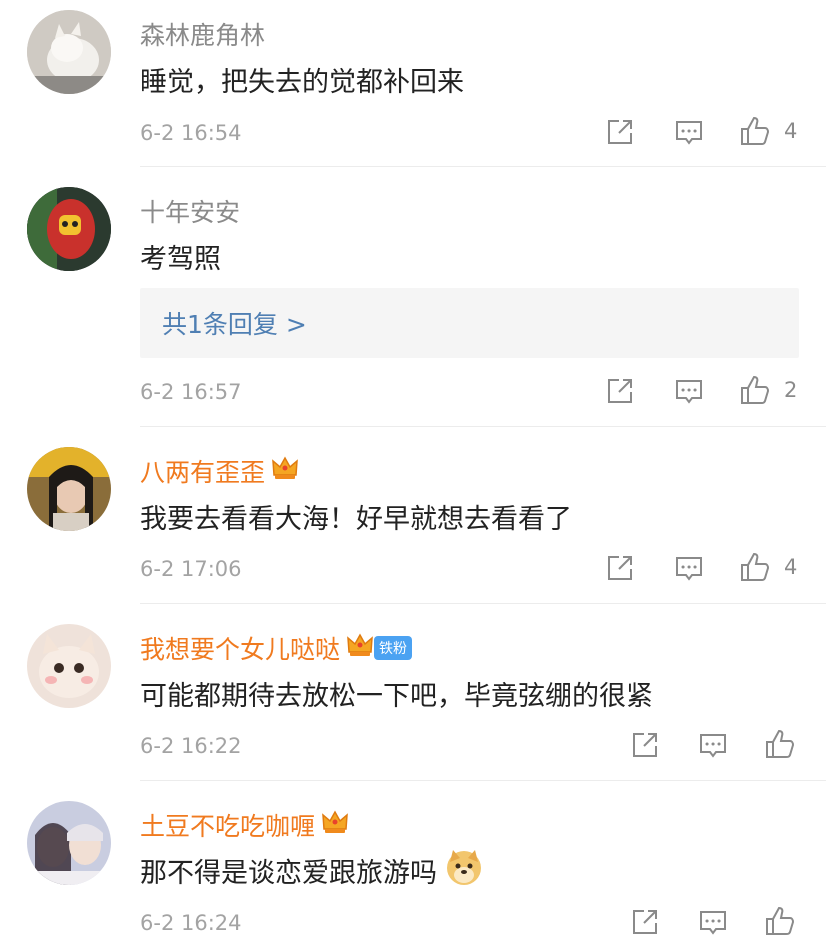 The width and height of the screenshot is (826, 946). Describe the element at coordinates (311, 870) in the screenshot. I see `comment-text: 那不得是谈恋爱跟旅游吗` at that location.